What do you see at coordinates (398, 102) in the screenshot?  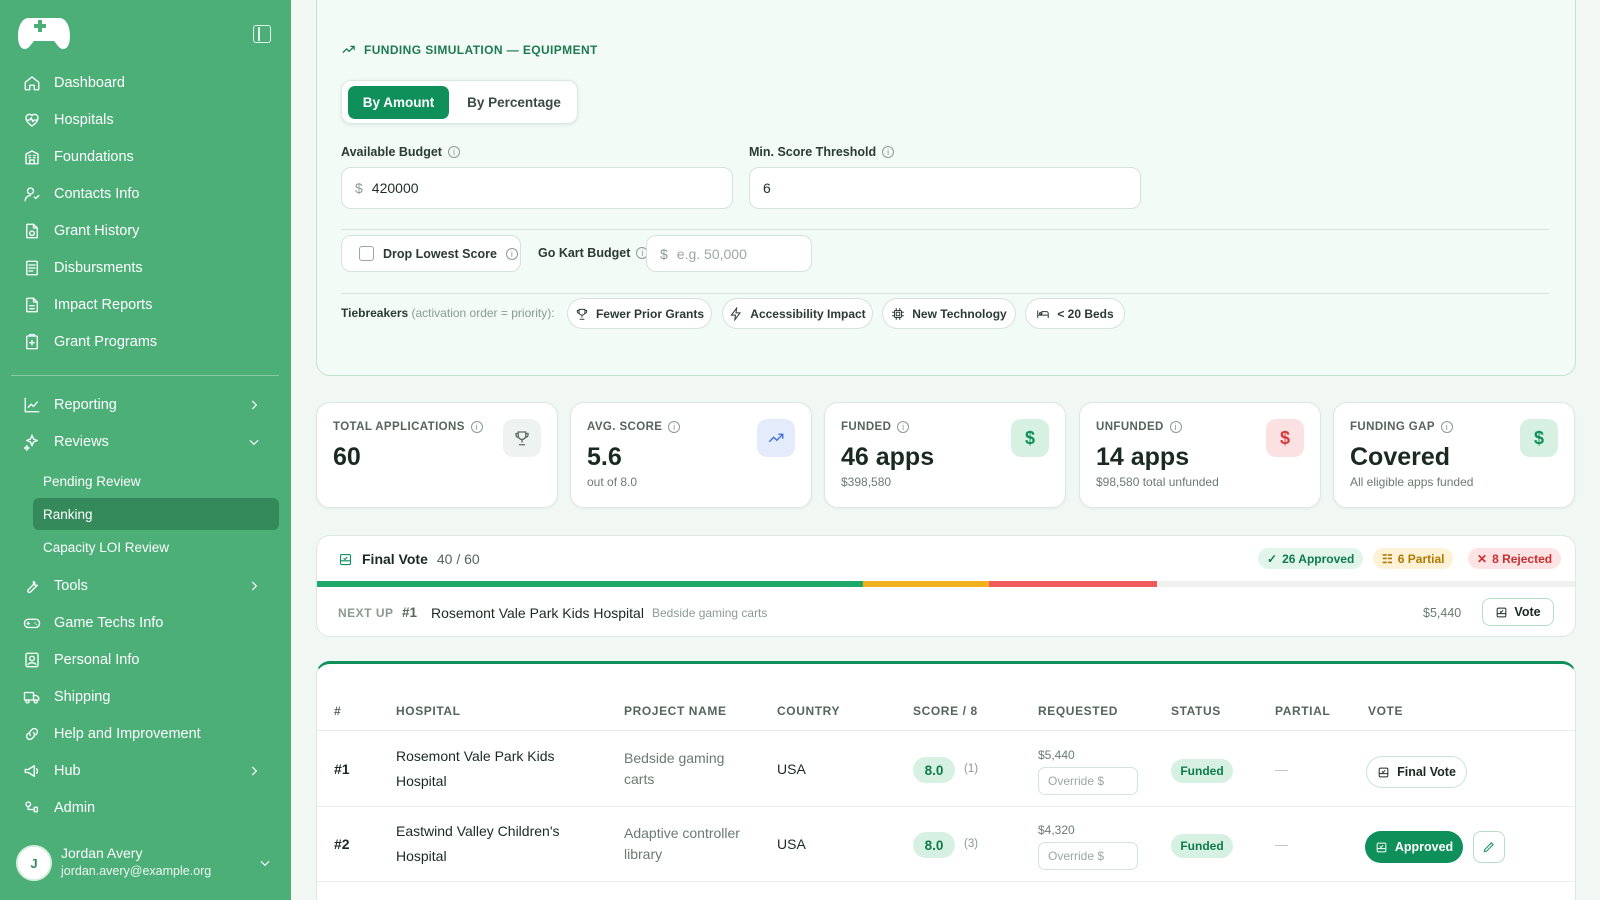 I see `mode-by-amount-button: By Amount` at bounding box center [398, 102].